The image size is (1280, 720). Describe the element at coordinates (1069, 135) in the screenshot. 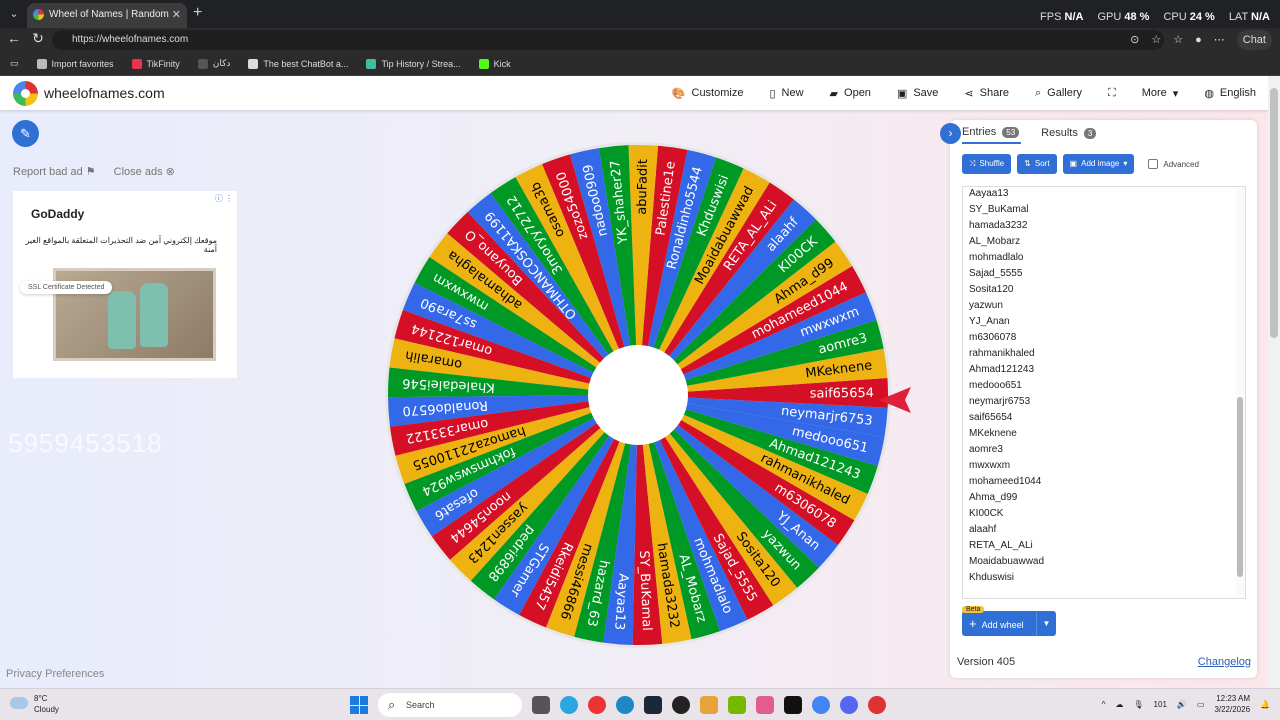

I see `tab-results: Results 3` at that location.